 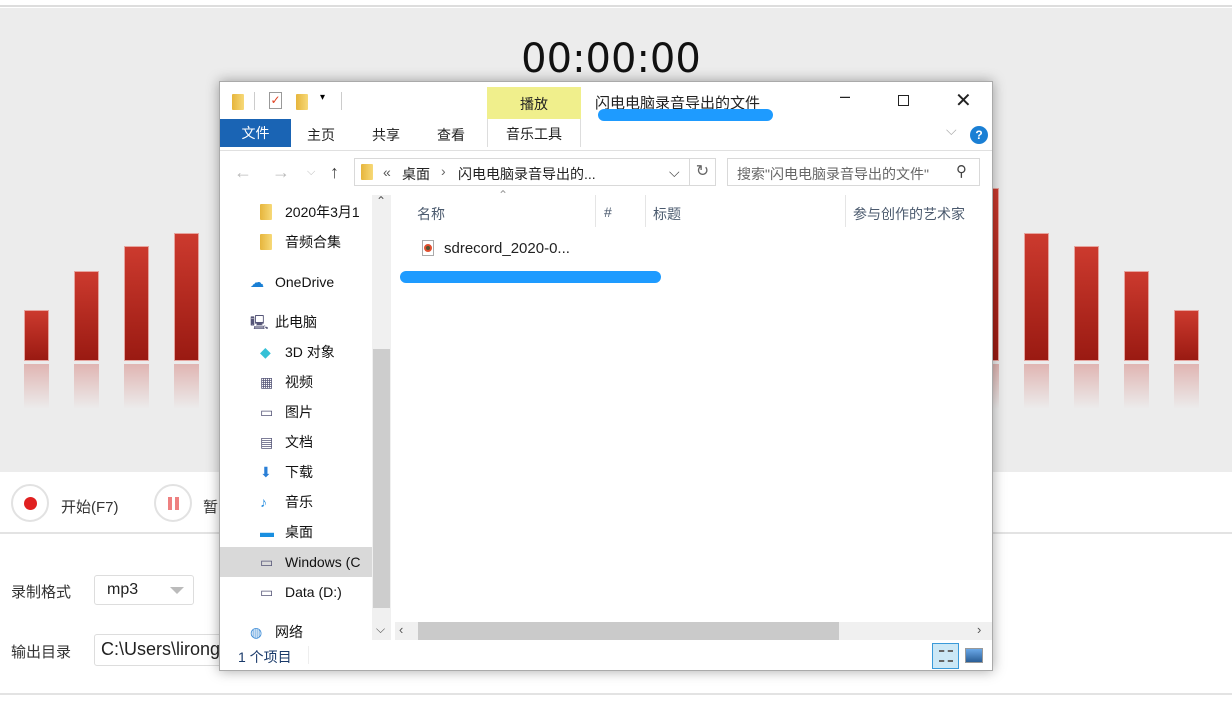 I want to click on expand-ribbon-icon: ⌵, so click(x=951, y=130).